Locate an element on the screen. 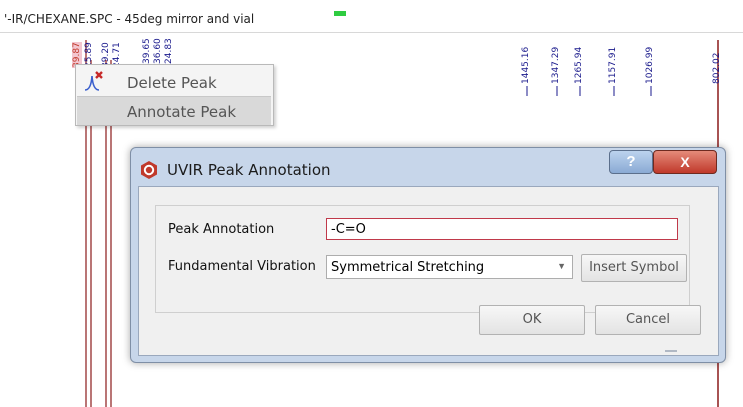 The width and height of the screenshot is (743, 407). peak-label: 24.83 is located at coordinates (169, 51).